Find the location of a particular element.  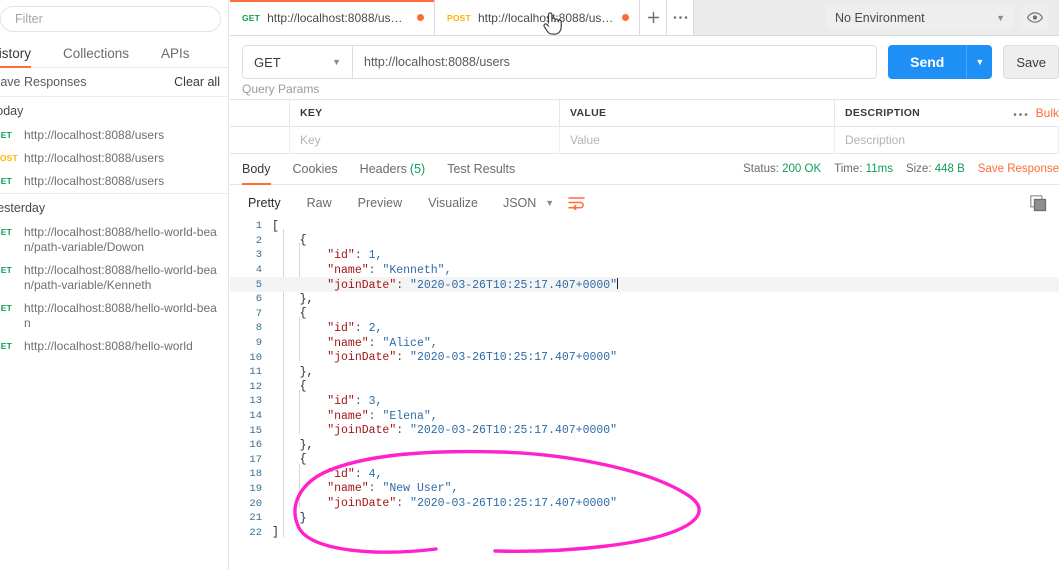

request-tab-get-users: GET http://localhost:8088/users is located at coordinates (332, 17).